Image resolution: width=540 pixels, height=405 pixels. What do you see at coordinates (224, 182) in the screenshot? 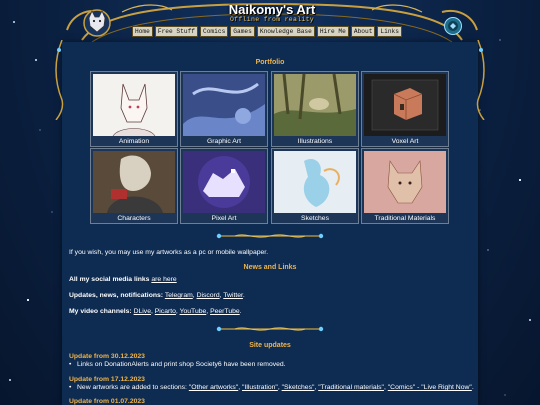
I see `pixel-art-thumbnail` at bounding box center [224, 182].